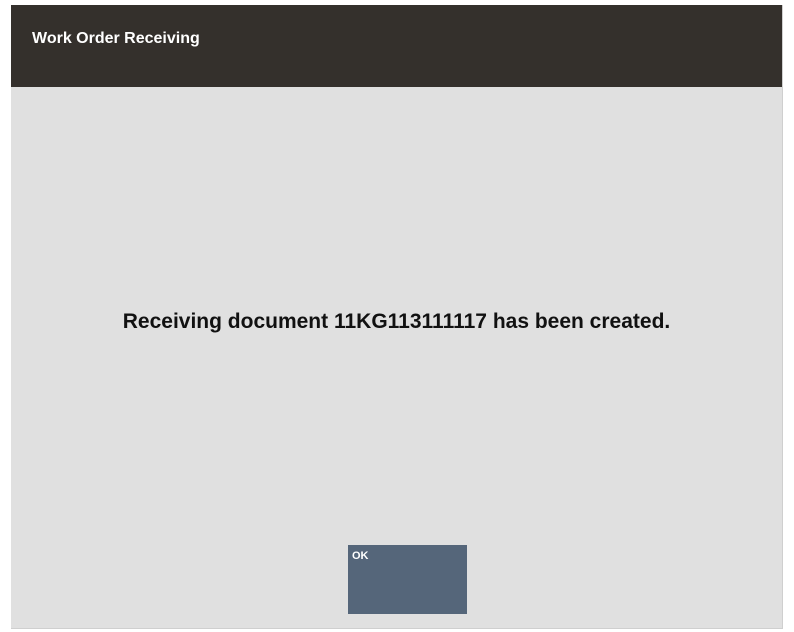 The image size is (794, 632). Describe the element at coordinates (360, 556) in the screenshot. I see `ok-button-label: OK` at that location.